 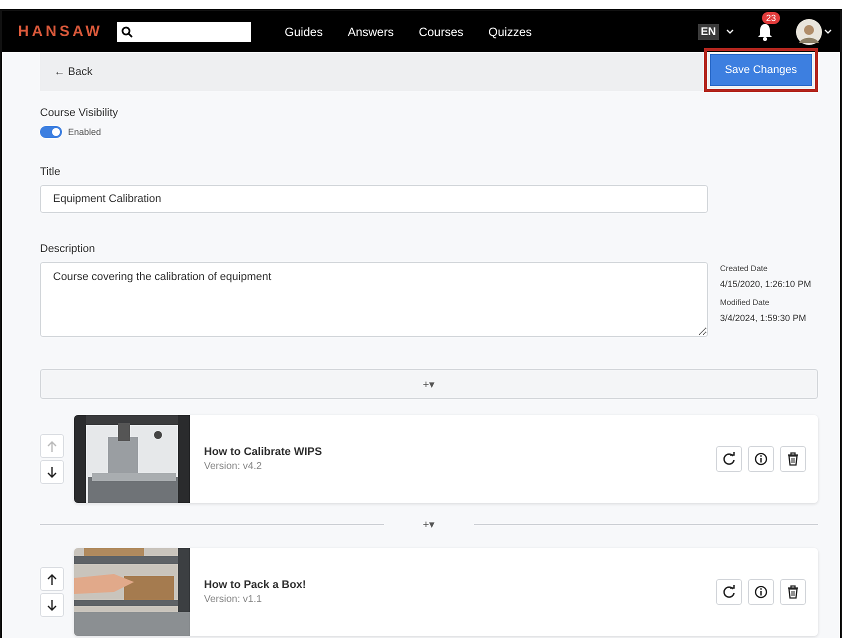 What do you see at coordinates (61, 31) in the screenshot?
I see `logo: HANSAW` at bounding box center [61, 31].